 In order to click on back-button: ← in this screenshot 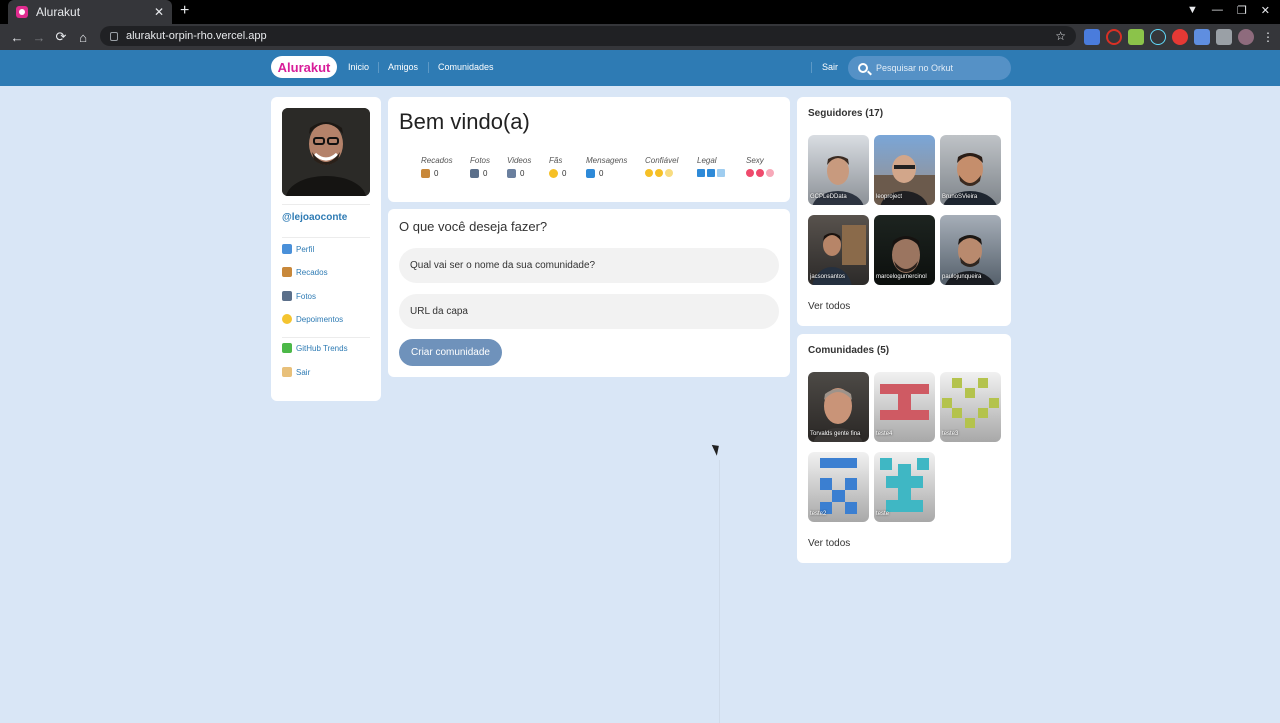, I will do `click(17, 37)`.